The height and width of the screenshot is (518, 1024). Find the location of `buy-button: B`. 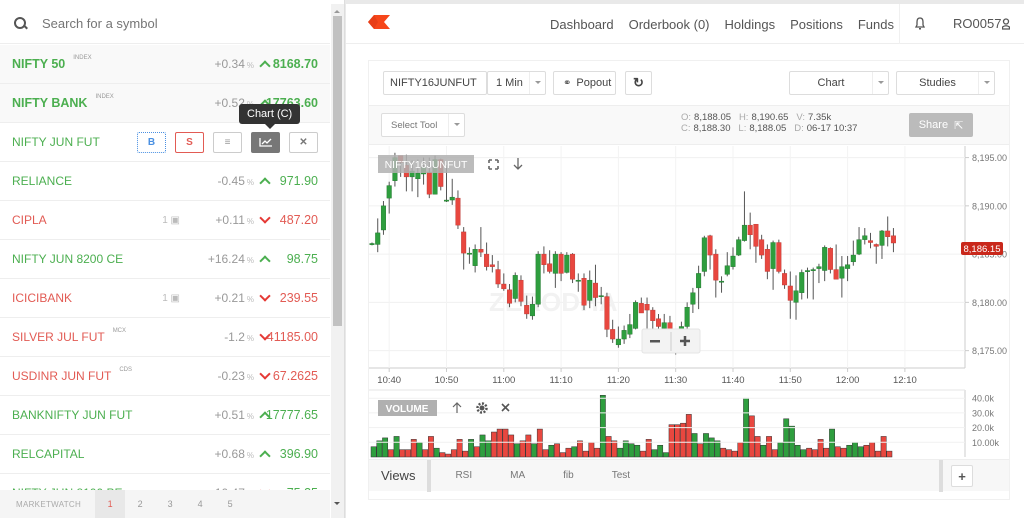

buy-button: B is located at coordinates (151, 142).